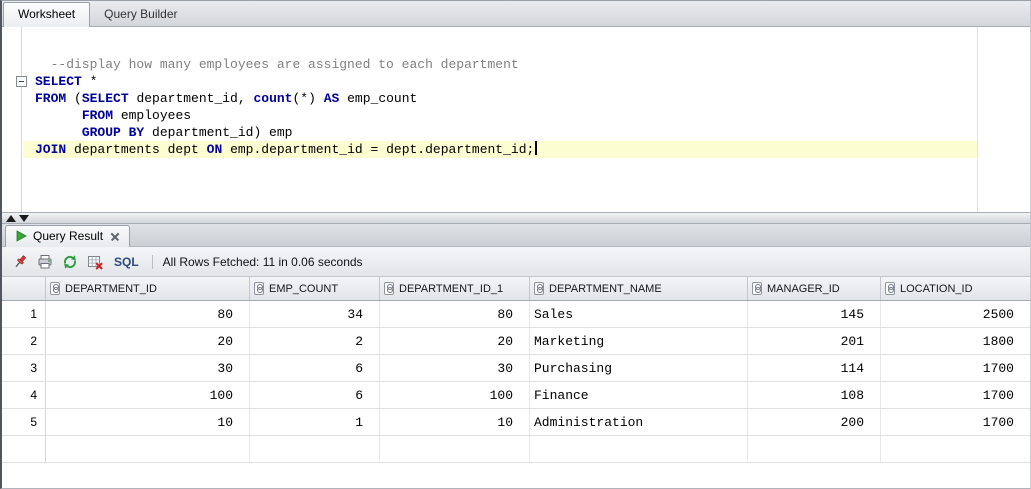 Image resolution: width=1031 pixels, height=489 pixels. Describe the element at coordinates (68, 236) in the screenshot. I see `tab-query-result: Query Result` at that location.